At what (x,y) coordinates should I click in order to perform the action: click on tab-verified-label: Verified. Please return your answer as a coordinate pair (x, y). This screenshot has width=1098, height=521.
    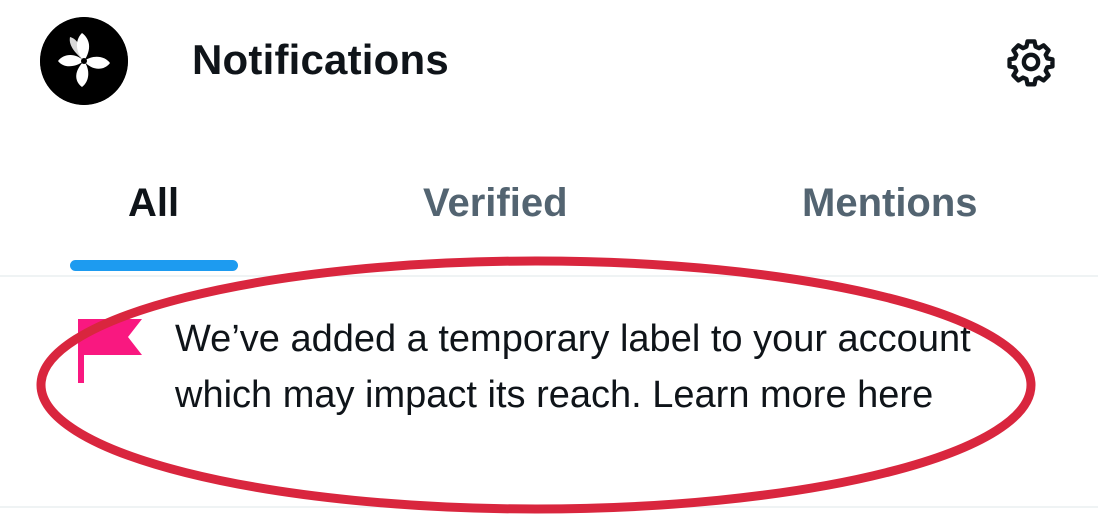
    Looking at the image, I should click on (495, 203).